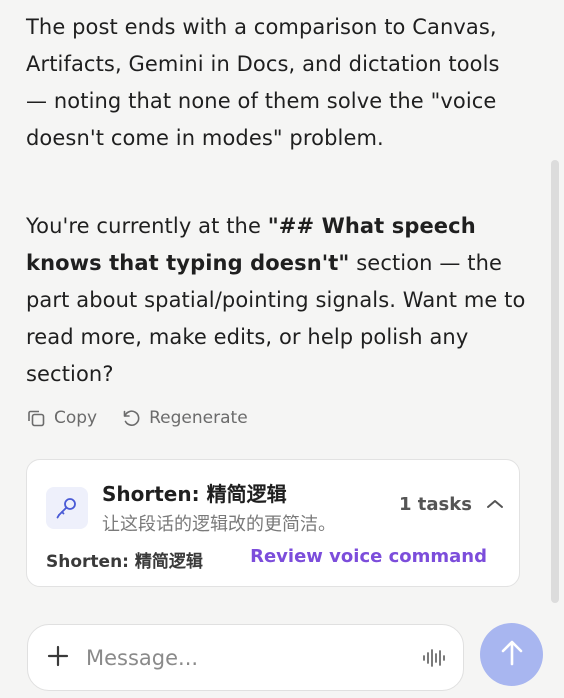 The height and width of the screenshot is (698, 564). I want to click on message-composer, so click(245, 657).